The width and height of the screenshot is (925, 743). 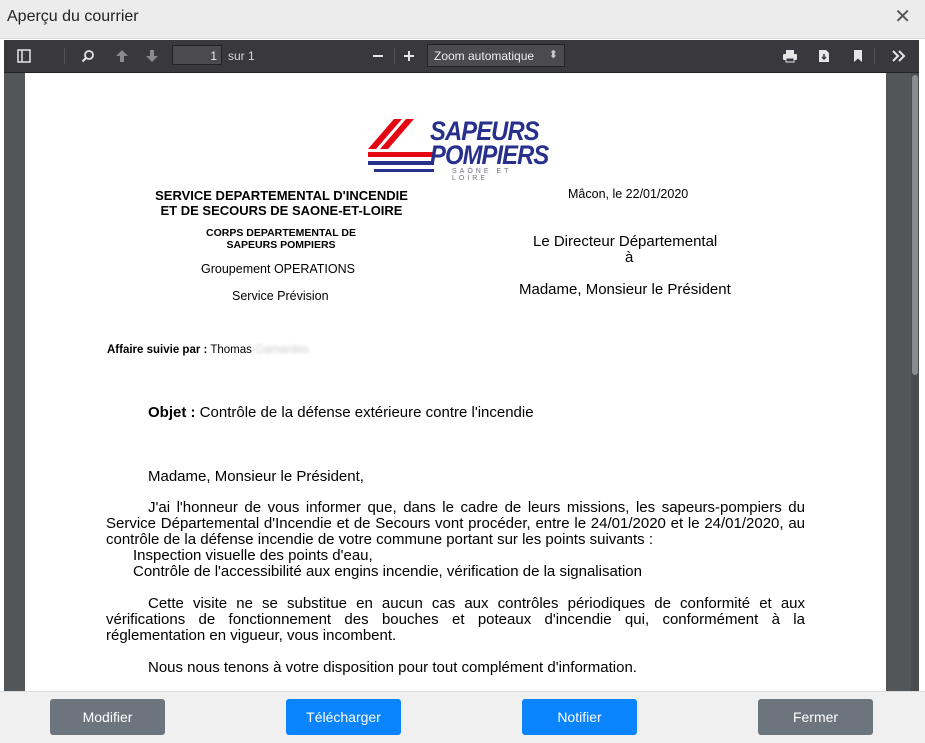 I want to click on zoom-out-icon, so click(x=378, y=56).